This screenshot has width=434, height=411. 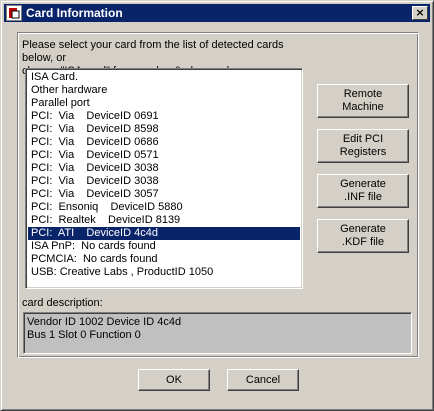 I want to click on list-item: PCI: Realtek DeviceID 8139, so click(x=164, y=220).